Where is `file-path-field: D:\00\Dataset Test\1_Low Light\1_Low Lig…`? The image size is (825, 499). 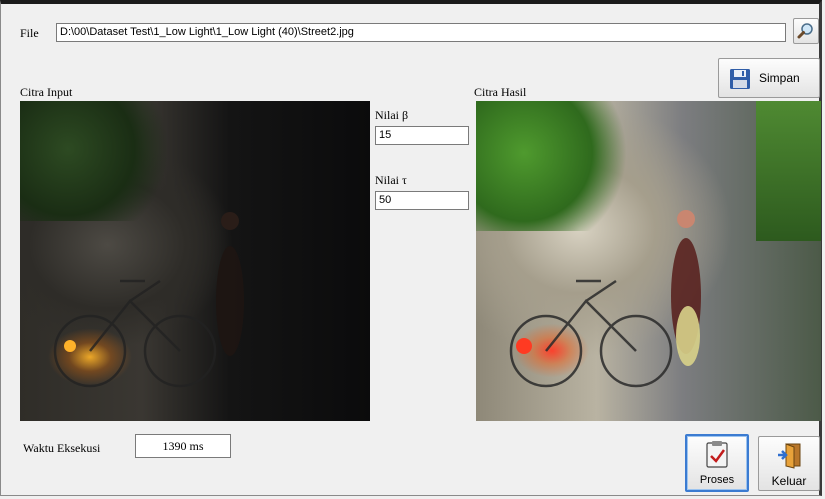
file-path-field: D:\00\Dataset Test\1_Low Light\1_Low Lig… is located at coordinates (421, 32).